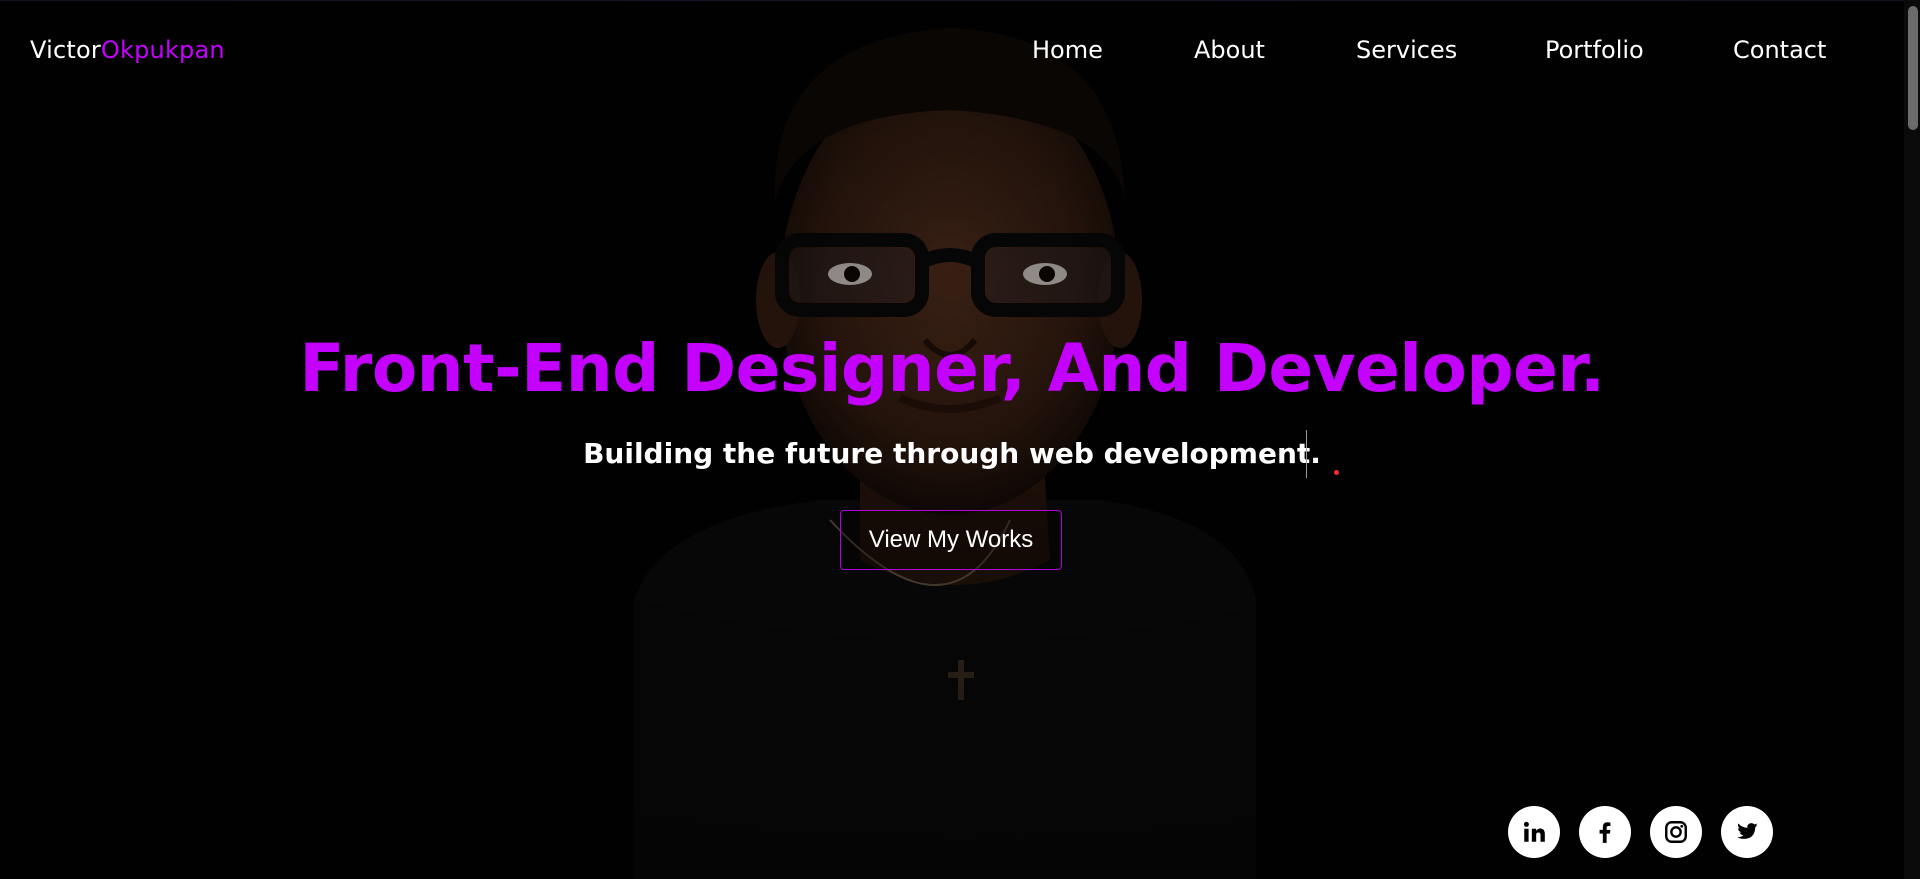 Image resolution: width=1920 pixels, height=879 pixels. I want to click on twitter-icon, so click(1747, 831).